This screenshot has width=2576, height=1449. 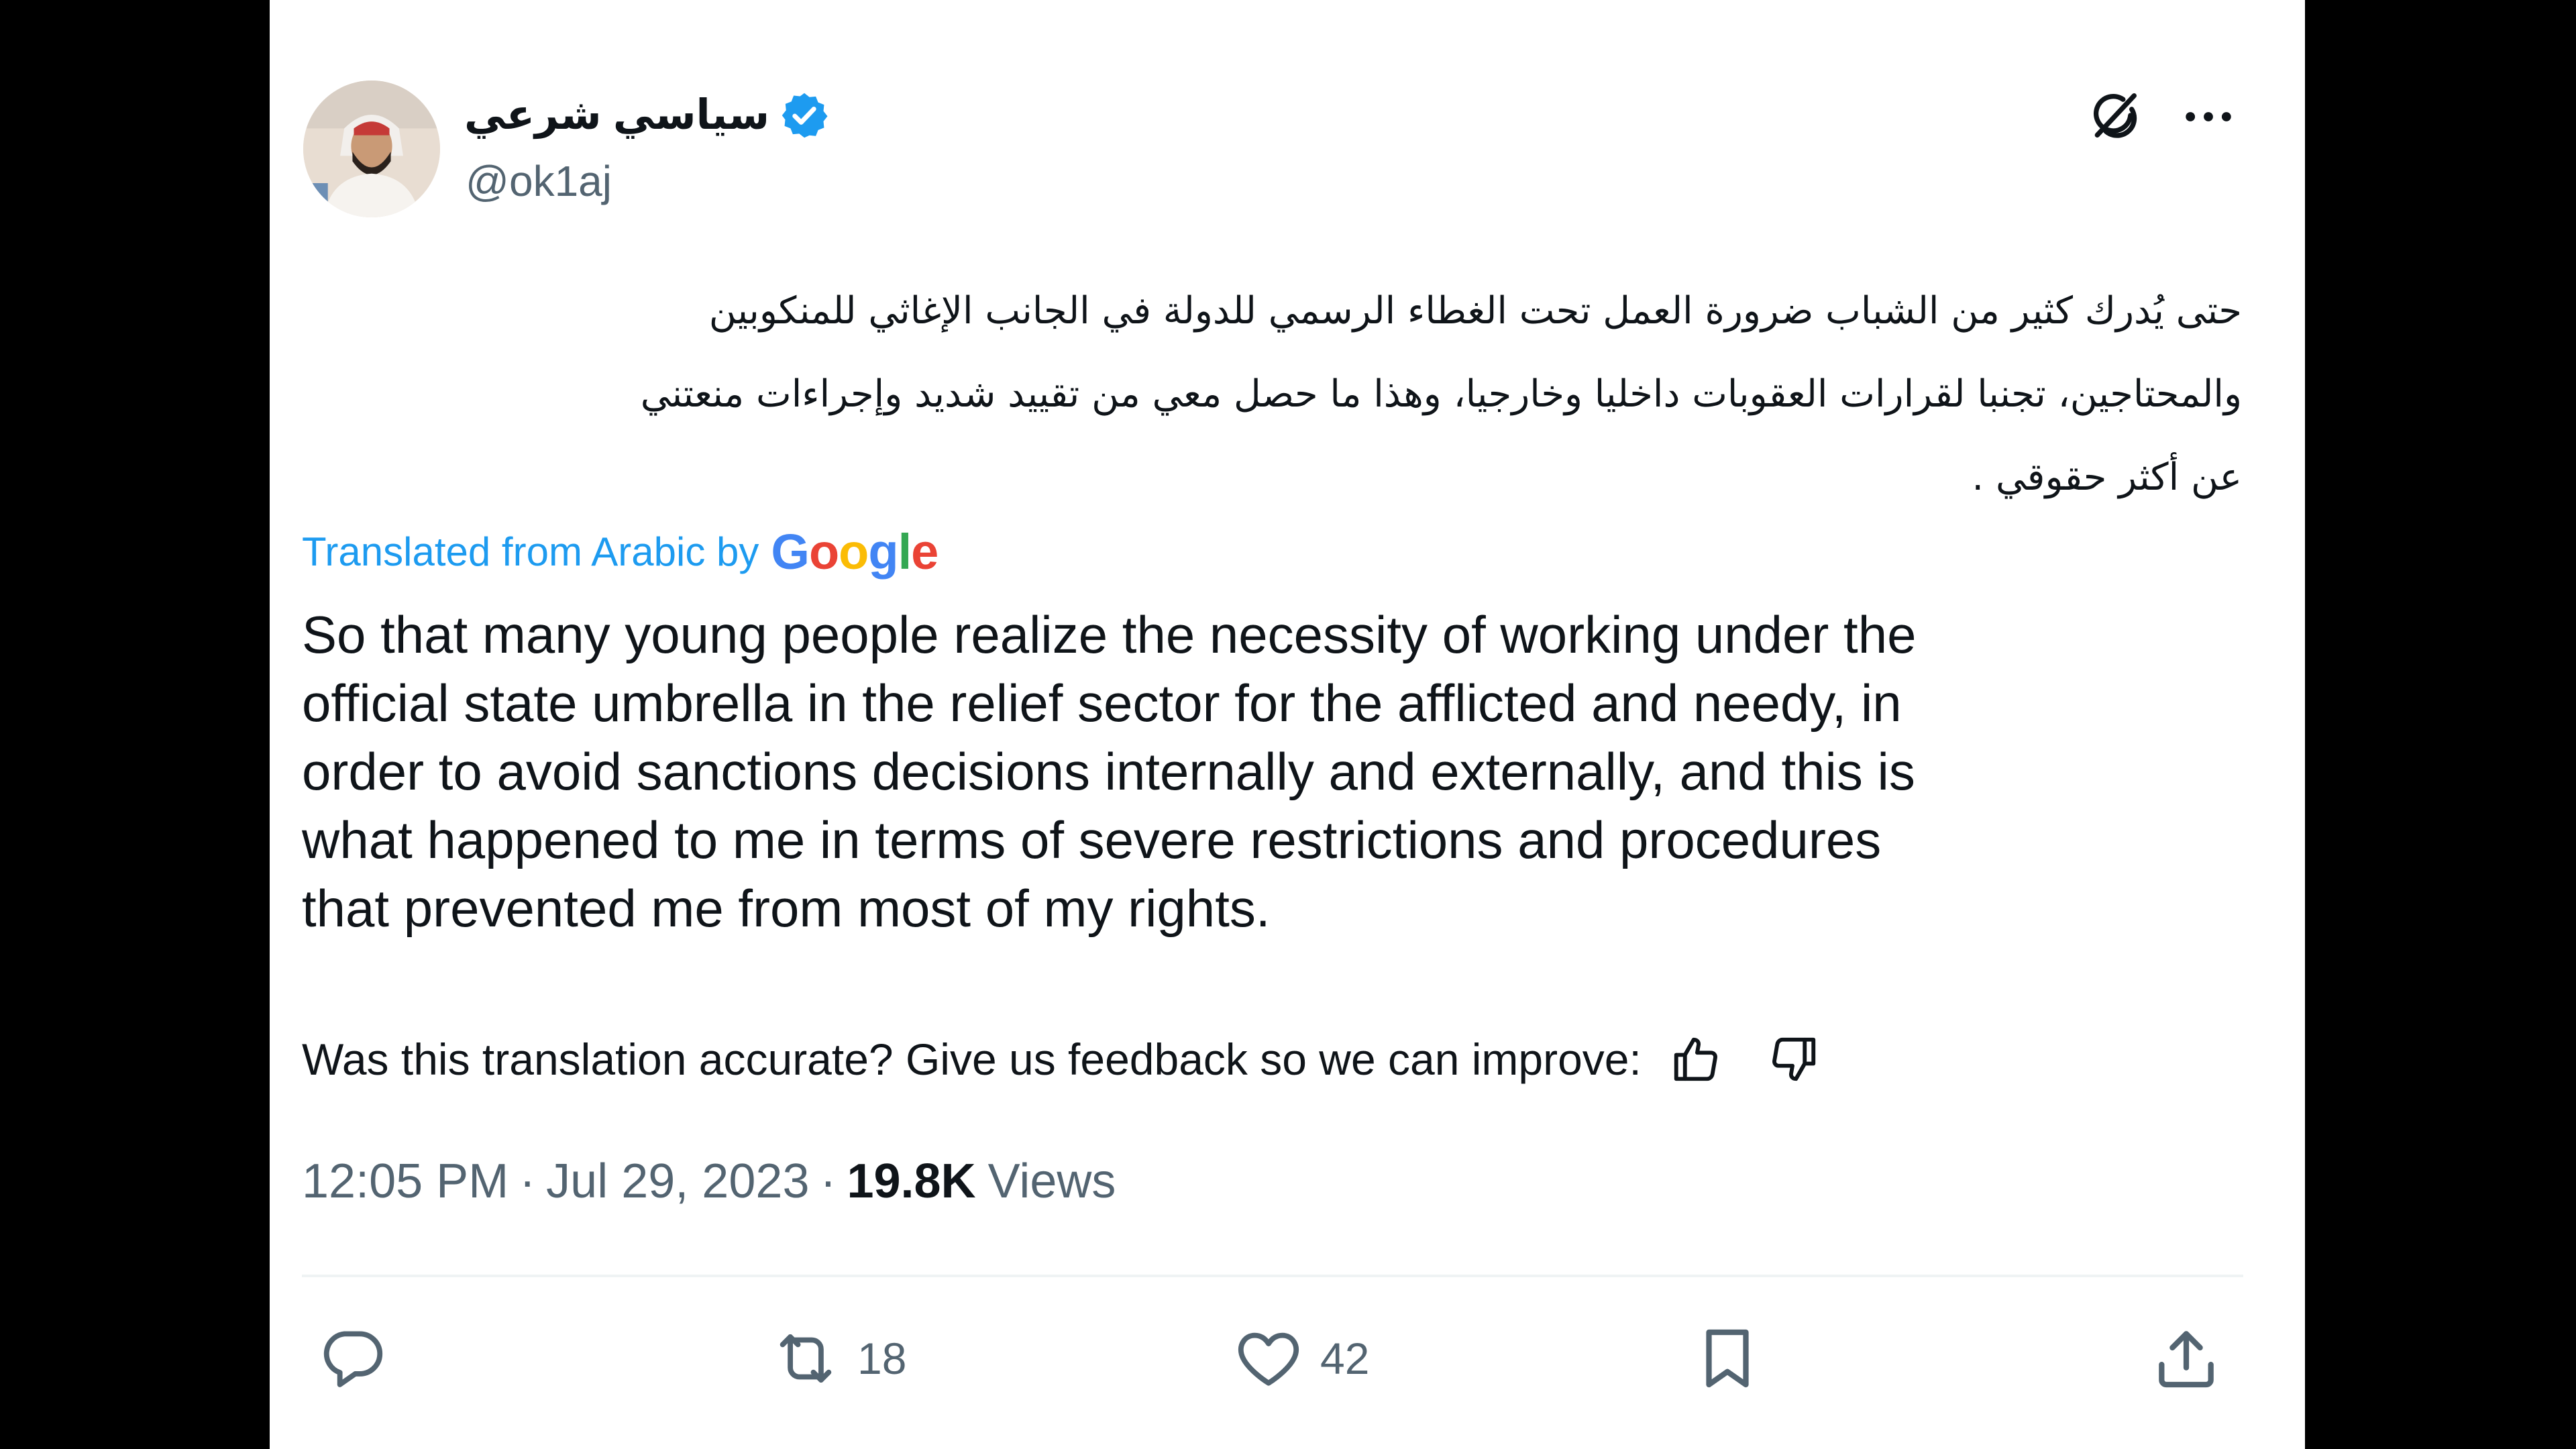 I want to click on views-count: 19.8K, so click(x=911, y=1181).